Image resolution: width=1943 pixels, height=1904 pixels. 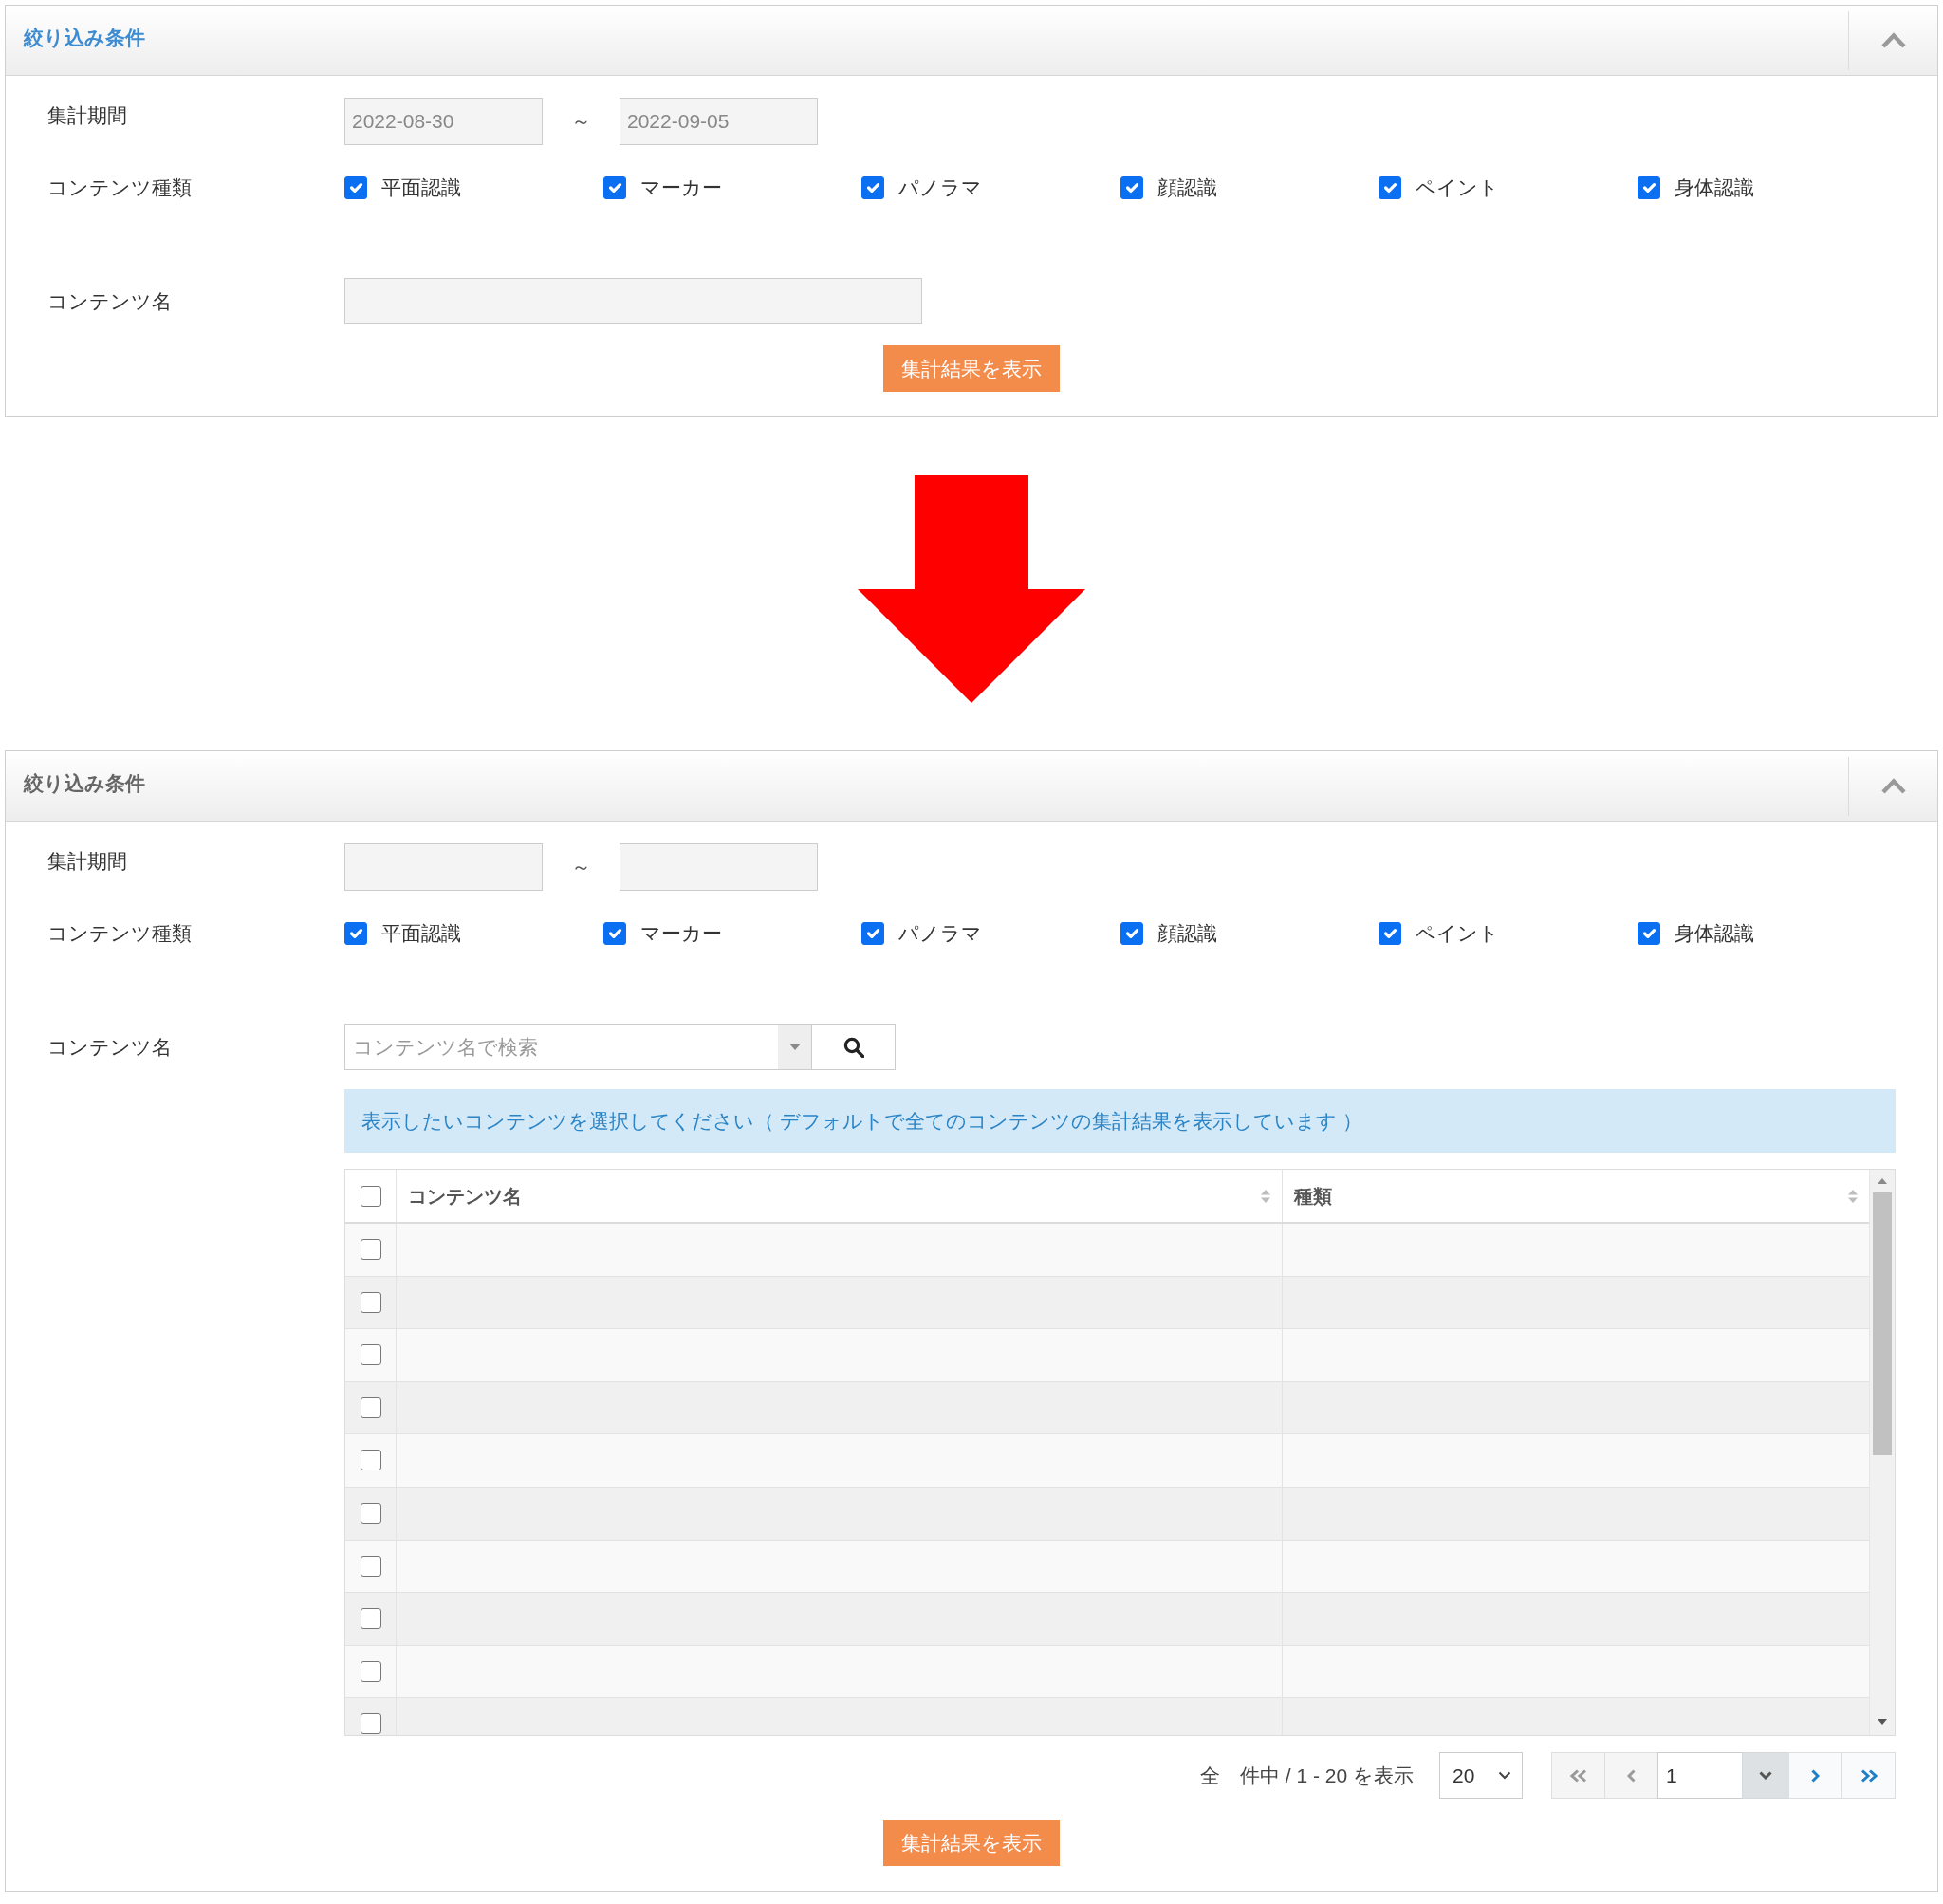 I want to click on chevron-left-icon, so click(x=1632, y=1775).